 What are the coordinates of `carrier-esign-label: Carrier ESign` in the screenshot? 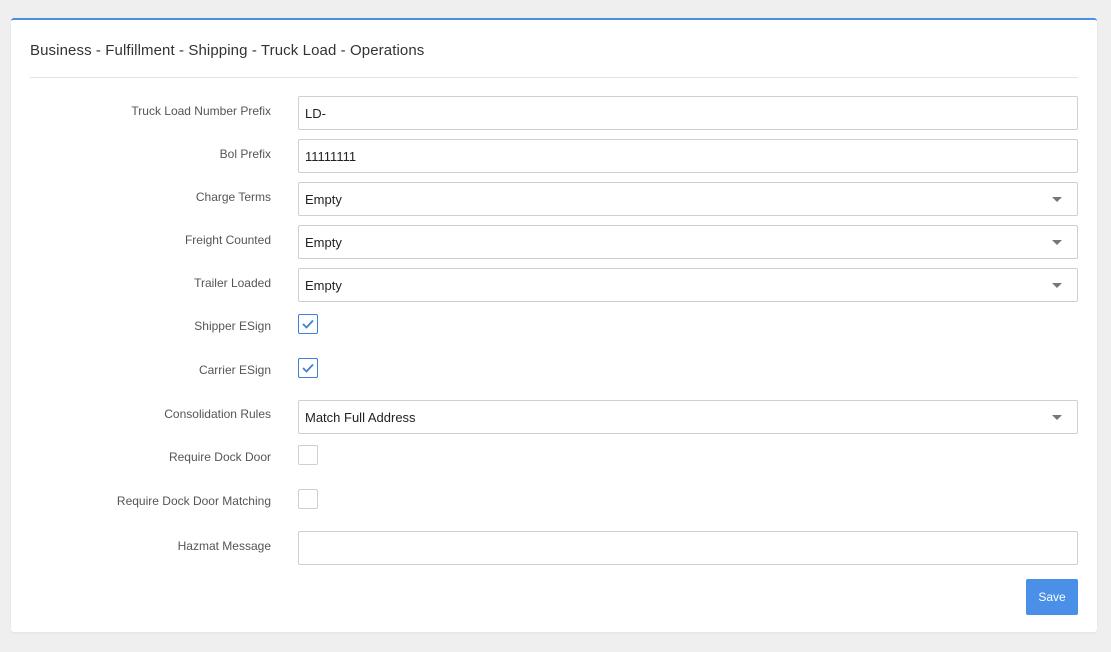 It's located at (234, 370).